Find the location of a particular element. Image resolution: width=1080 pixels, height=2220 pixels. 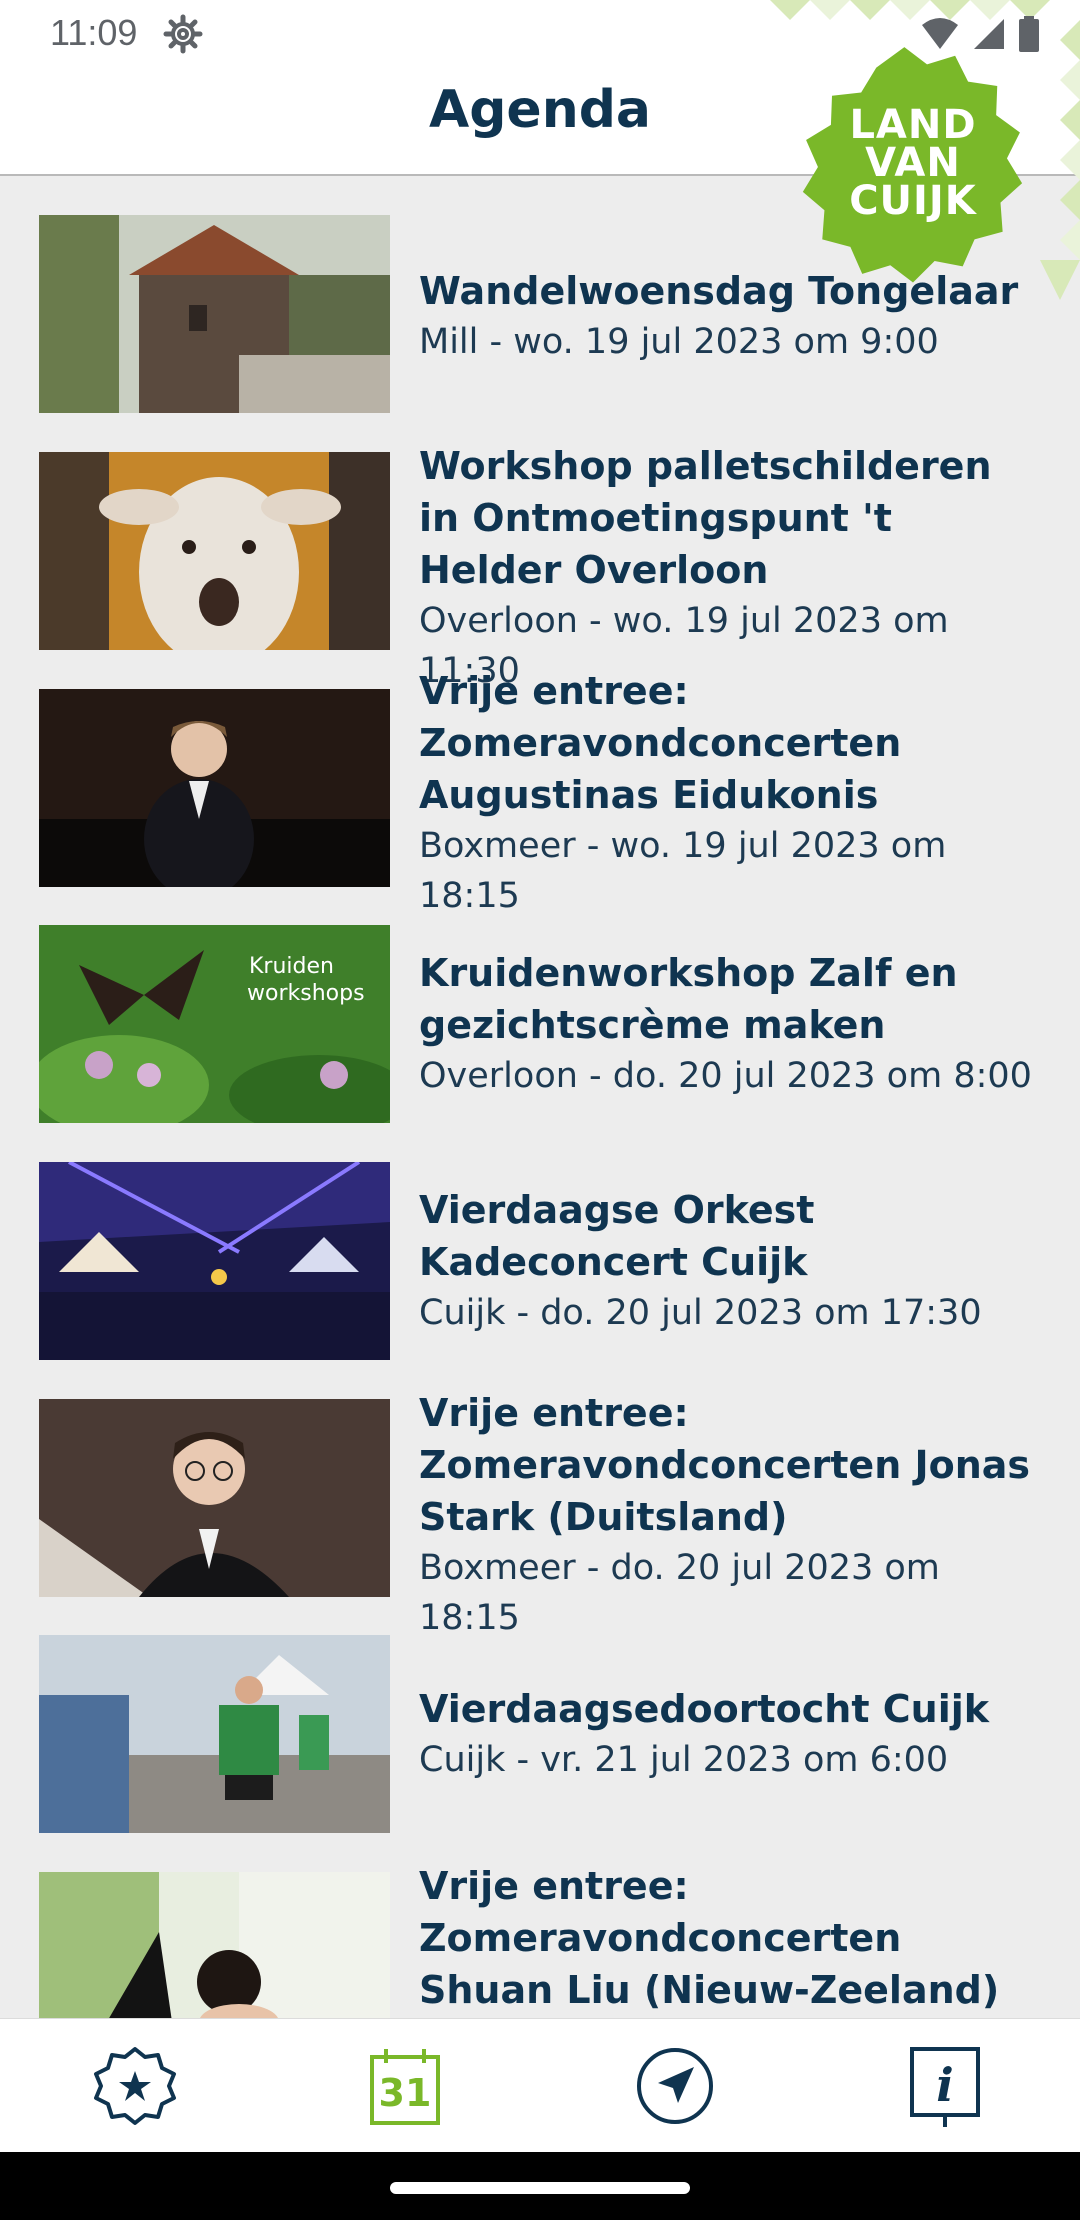

status-time: 11:09 is located at coordinates (94, 32).